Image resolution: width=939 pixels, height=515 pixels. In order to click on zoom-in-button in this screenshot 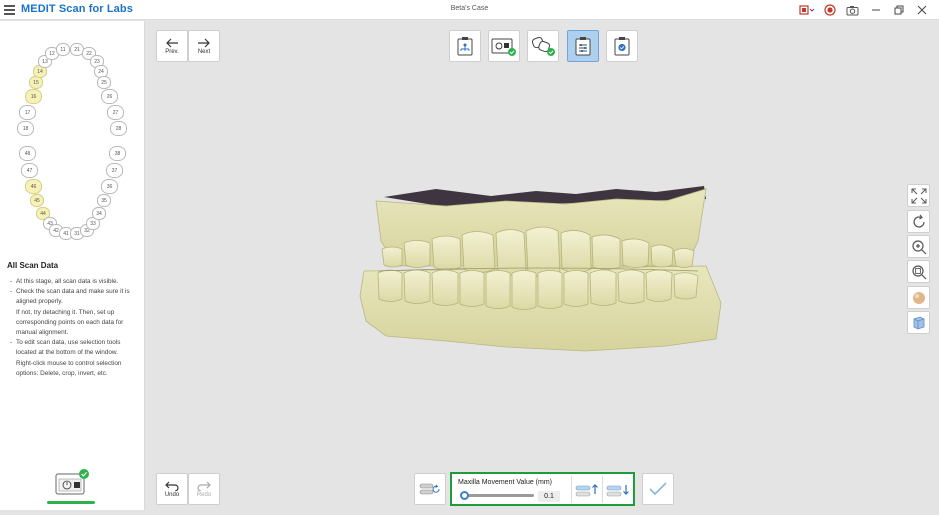, I will do `click(918, 246)`.